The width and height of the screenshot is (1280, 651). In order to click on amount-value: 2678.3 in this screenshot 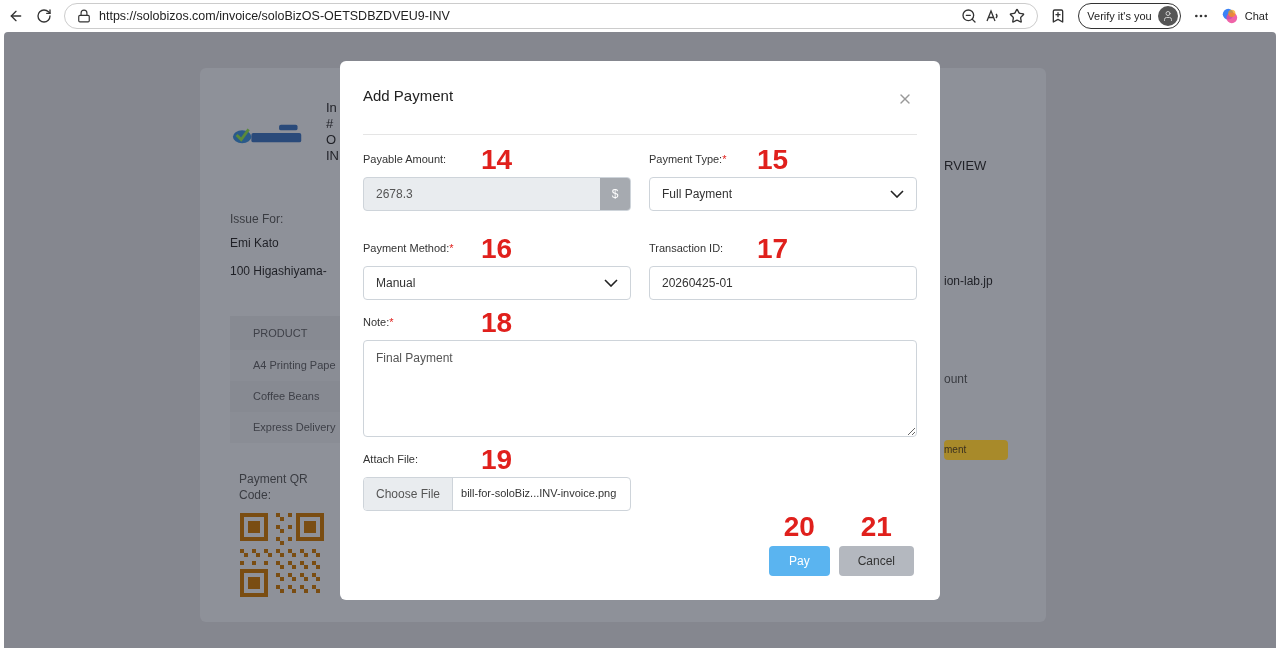, I will do `click(394, 194)`.